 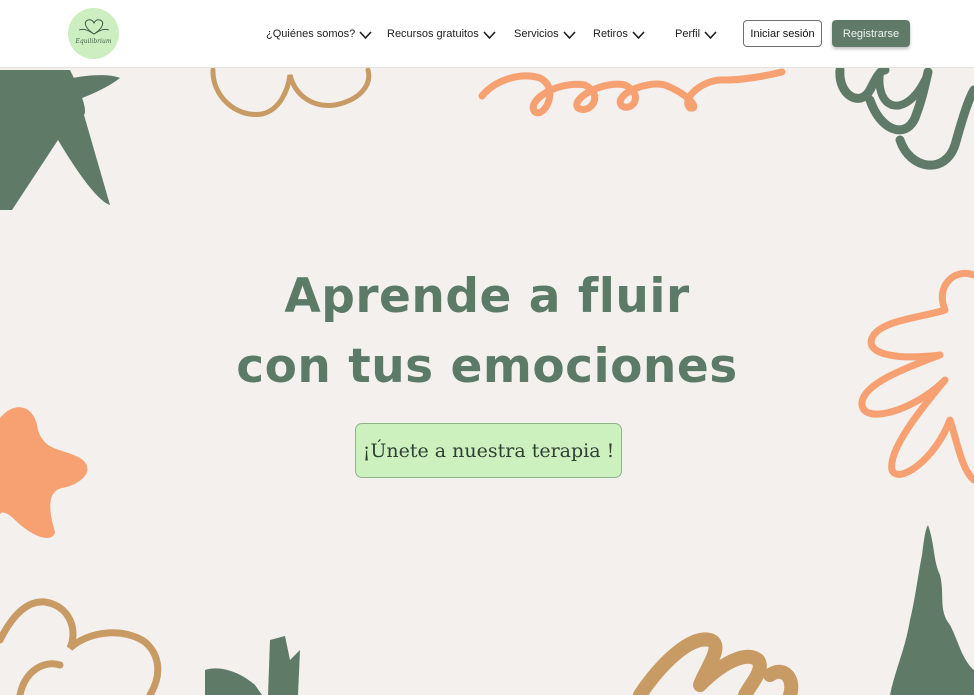 I want to click on nav-item-label: Perfil, so click(x=688, y=34).